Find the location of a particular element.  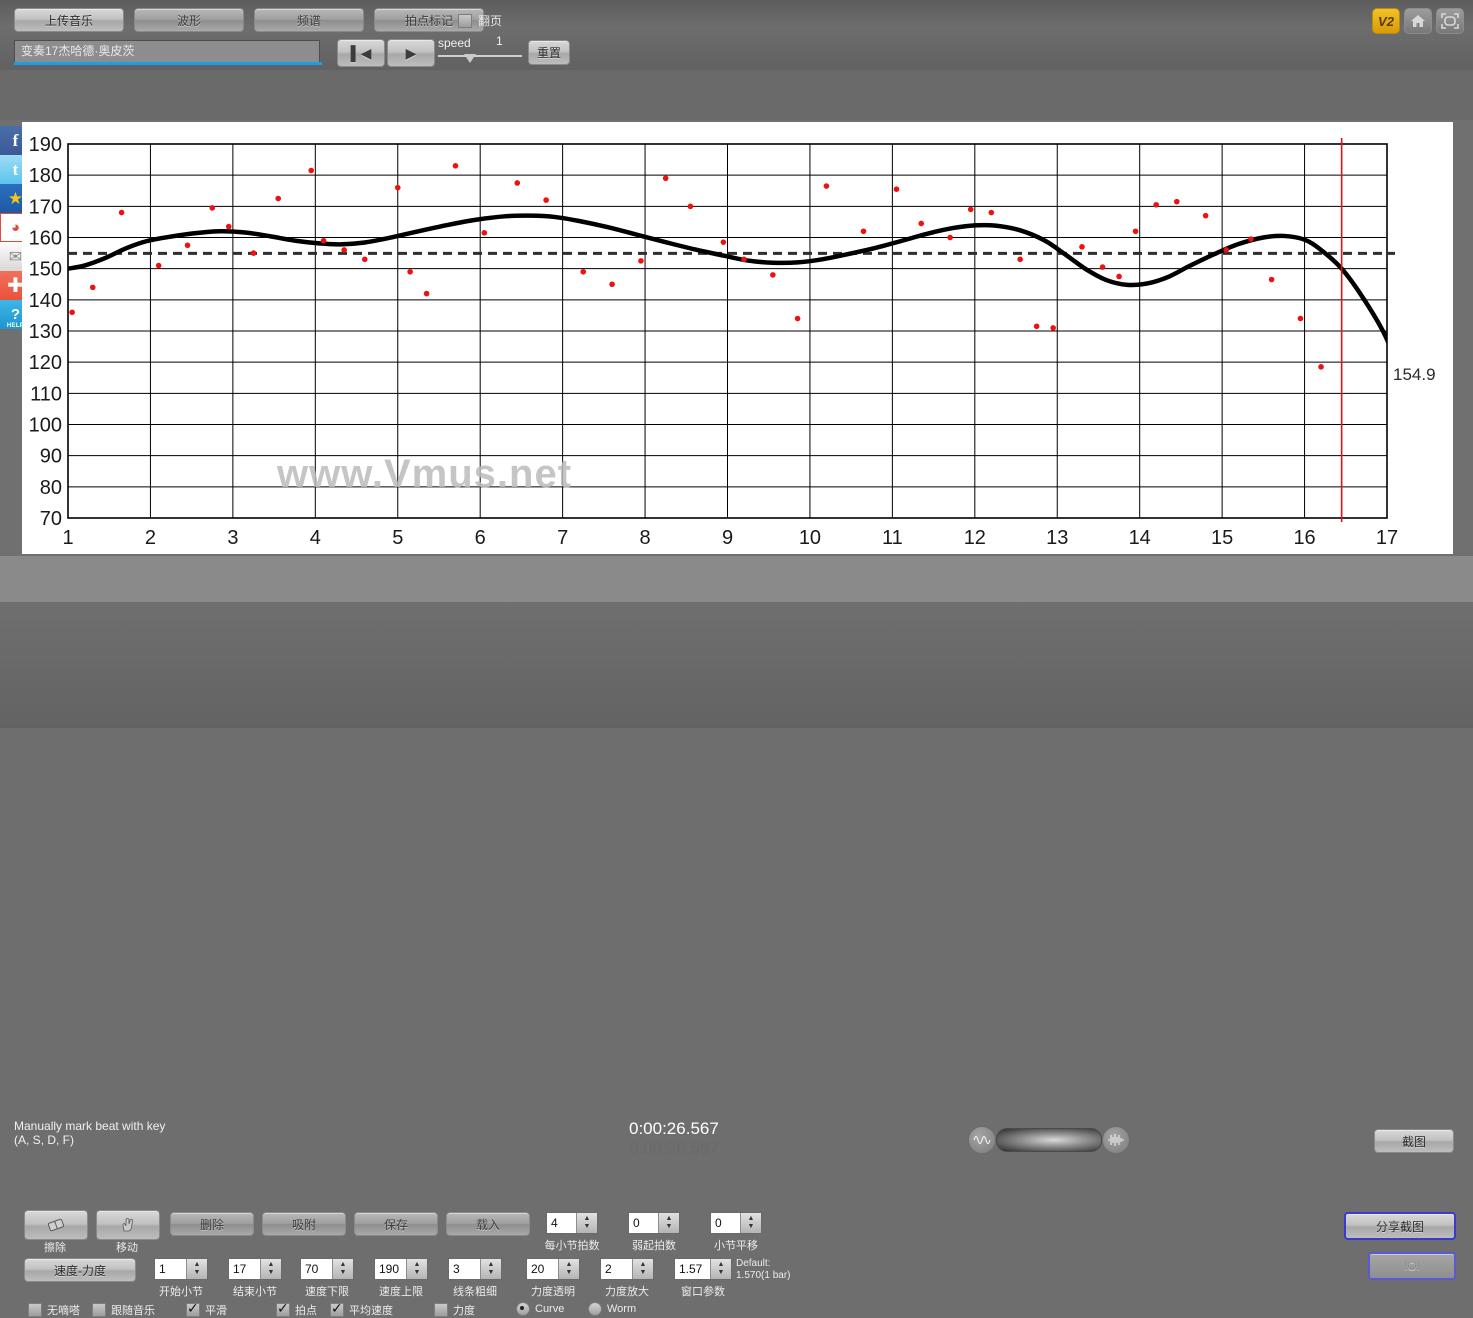

start-bar-spinner: 1 ▲ ▼ is located at coordinates (181, 1269).